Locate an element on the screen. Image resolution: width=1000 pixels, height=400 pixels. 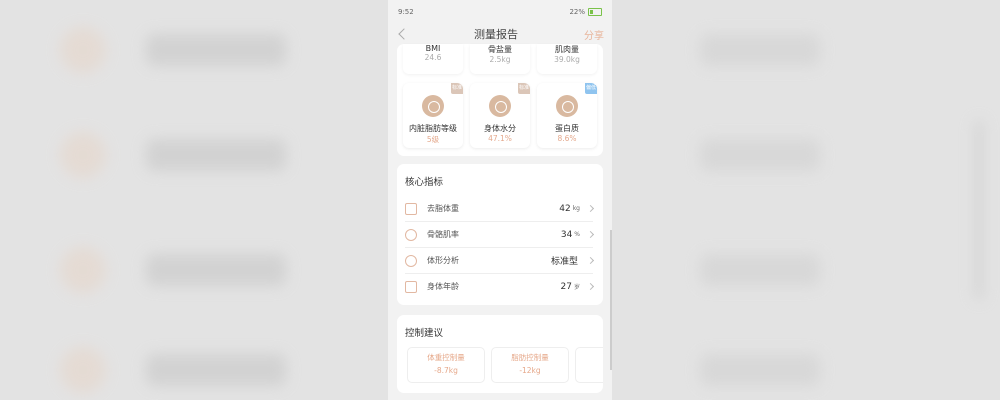
suggestion-fat-control: 脂肪控制量 -12kg is located at coordinates (530, 365).